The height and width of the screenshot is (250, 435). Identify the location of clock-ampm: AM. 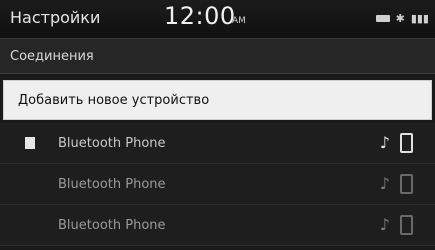
(239, 21).